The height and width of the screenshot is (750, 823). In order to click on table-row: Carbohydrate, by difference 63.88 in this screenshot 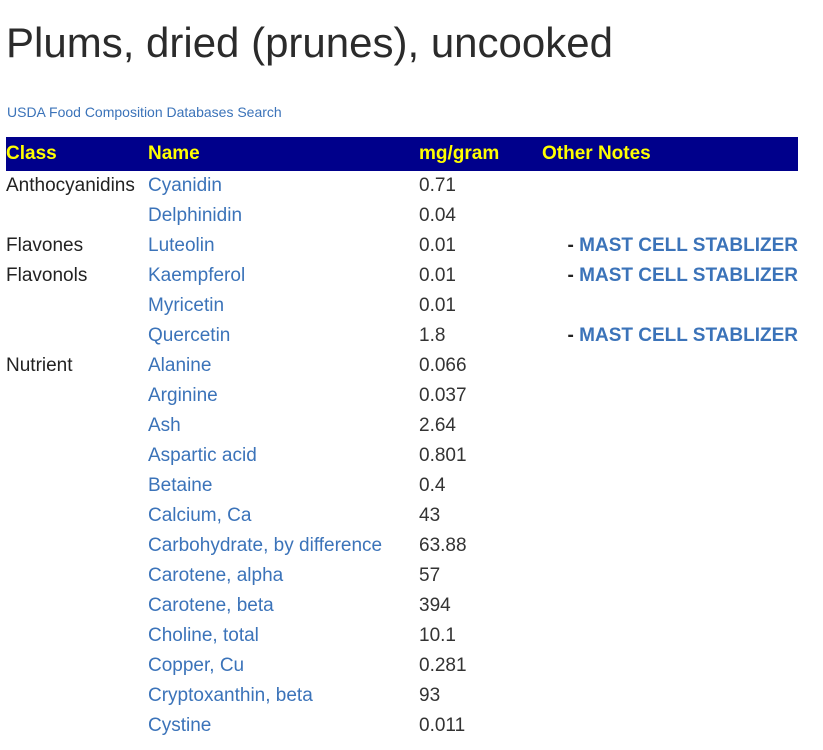, I will do `click(402, 546)`.